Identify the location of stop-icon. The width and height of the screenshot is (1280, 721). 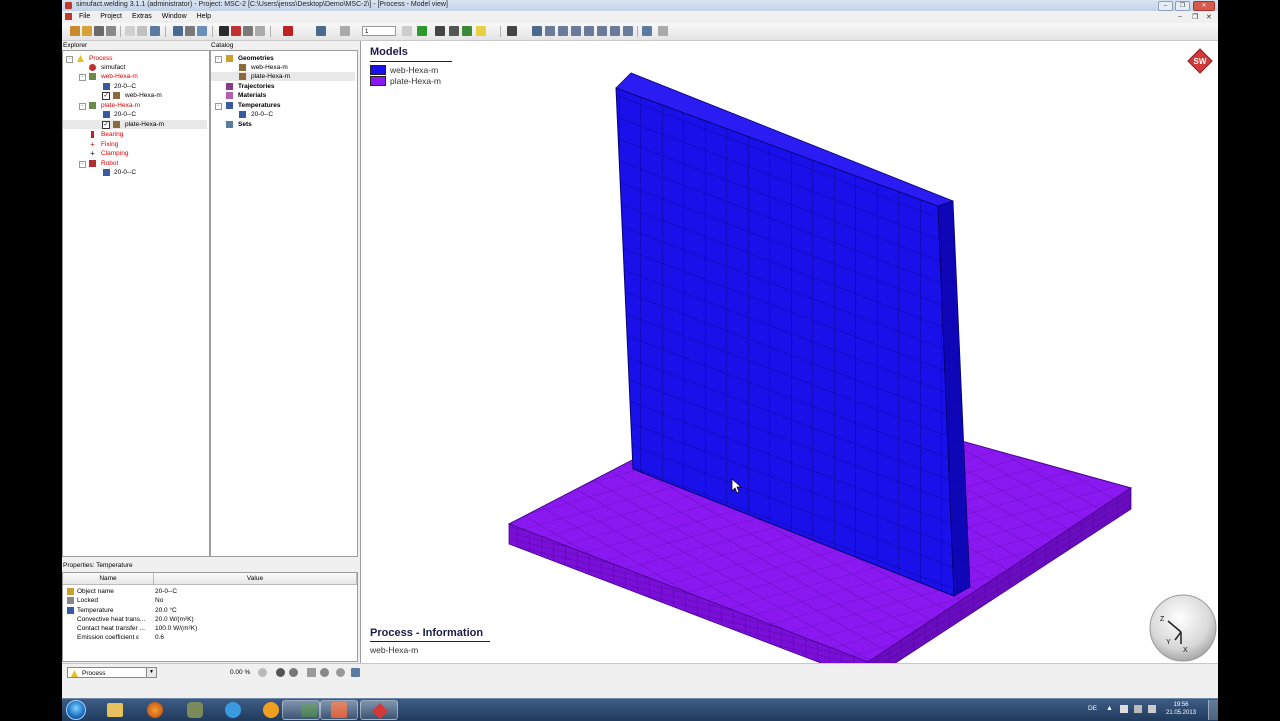
(280, 672).